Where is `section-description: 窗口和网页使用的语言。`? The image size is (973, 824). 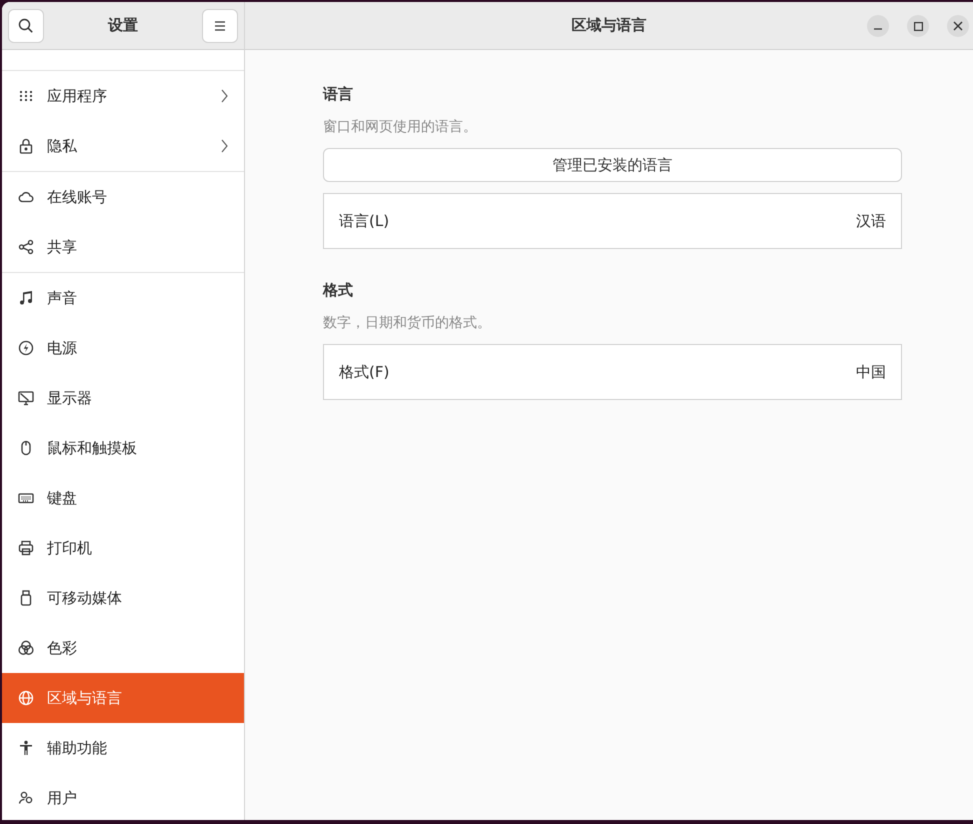 section-description: 窗口和网页使用的语言。 is located at coordinates (400, 127).